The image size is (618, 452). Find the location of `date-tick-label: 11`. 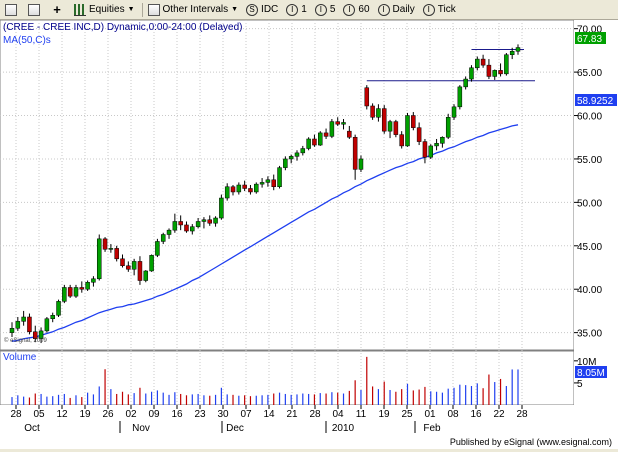

date-tick-label: 11 is located at coordinates (361, 414).